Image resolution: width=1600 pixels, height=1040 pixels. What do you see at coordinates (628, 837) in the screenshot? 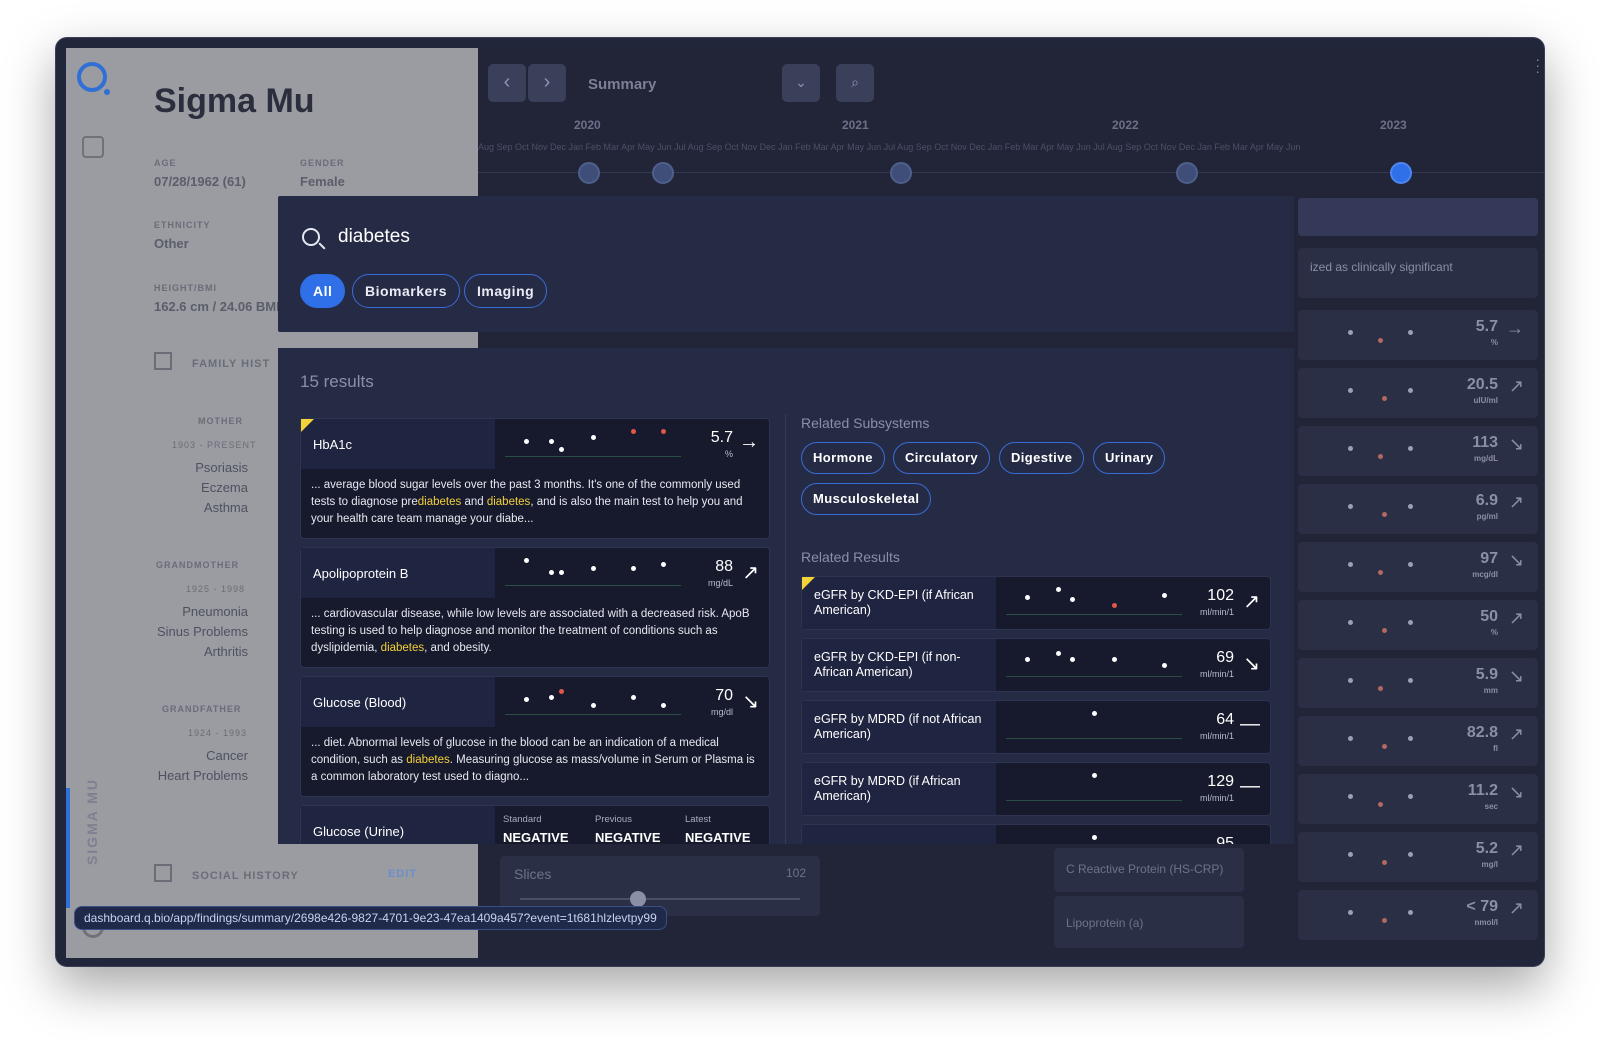
I see `previous-value: NEGATIVE` at bounding box center [628, 837].